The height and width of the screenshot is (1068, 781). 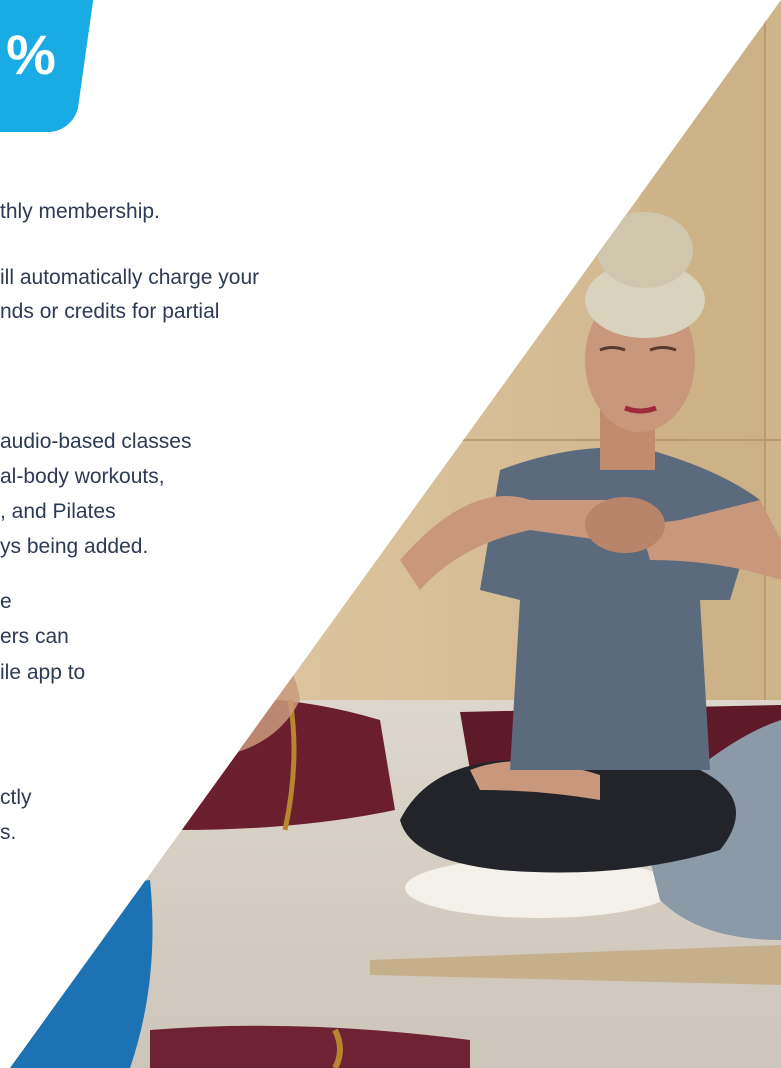 I want to click on discount-percent-symbol: %, so click(x=31, y=54).